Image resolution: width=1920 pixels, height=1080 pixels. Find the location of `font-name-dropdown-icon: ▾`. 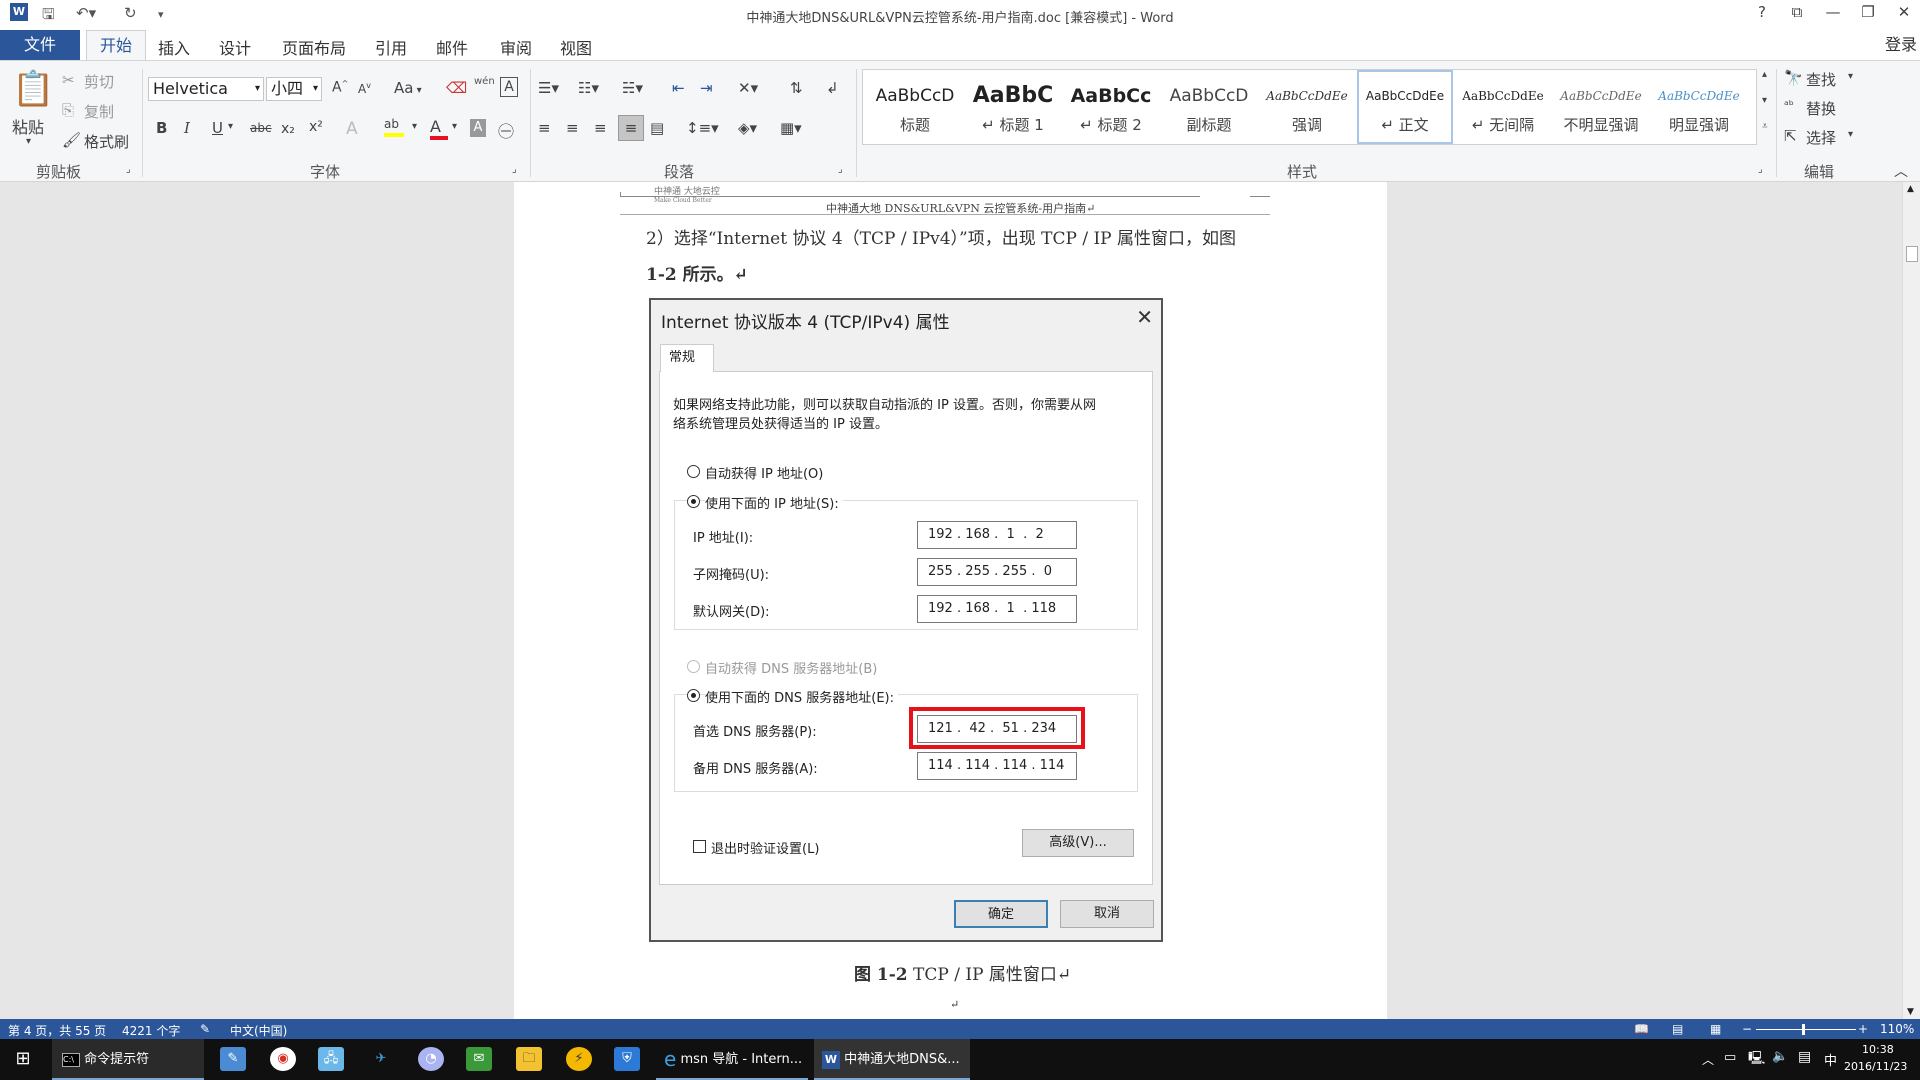

font-name-dropdown-icon: ▾ is located at coordinates (257, 89).